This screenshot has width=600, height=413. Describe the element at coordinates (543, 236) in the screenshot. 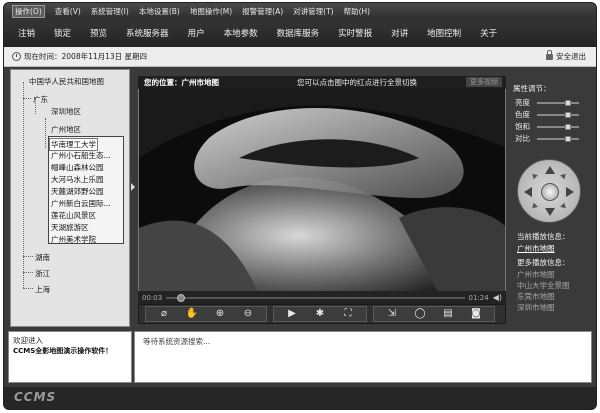

I see `current-info-label: 当前播放信息：` at that location.